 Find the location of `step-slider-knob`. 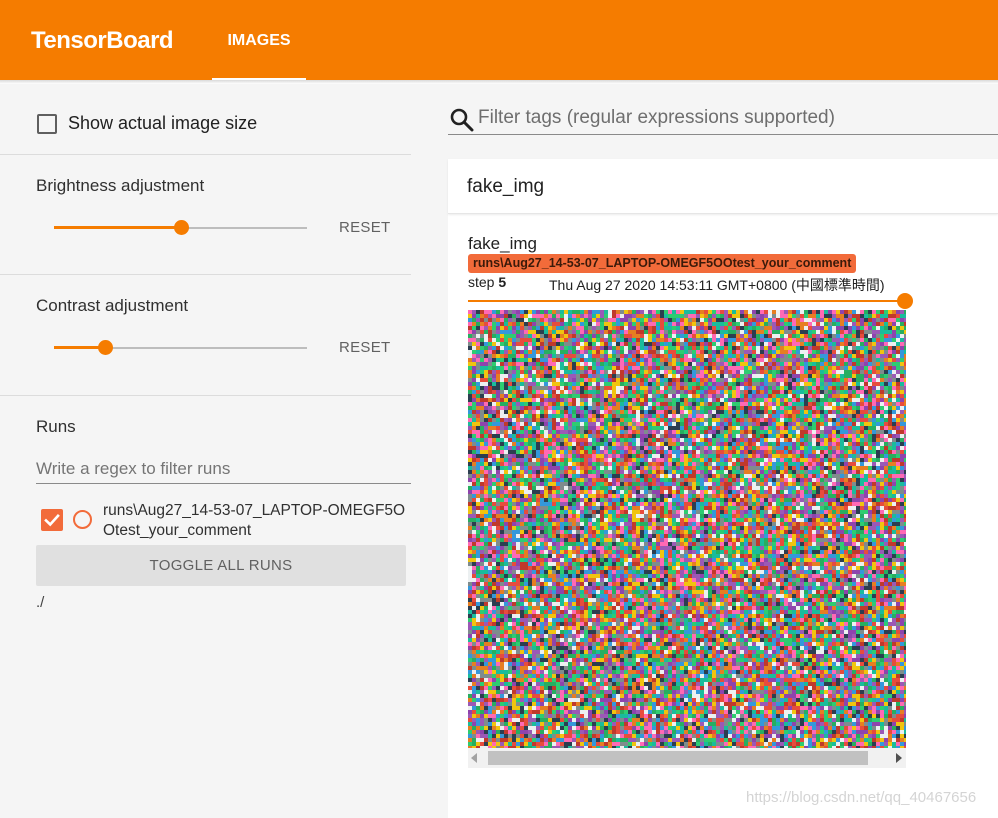

step-slider-knob is located at coordinates (905, 301).